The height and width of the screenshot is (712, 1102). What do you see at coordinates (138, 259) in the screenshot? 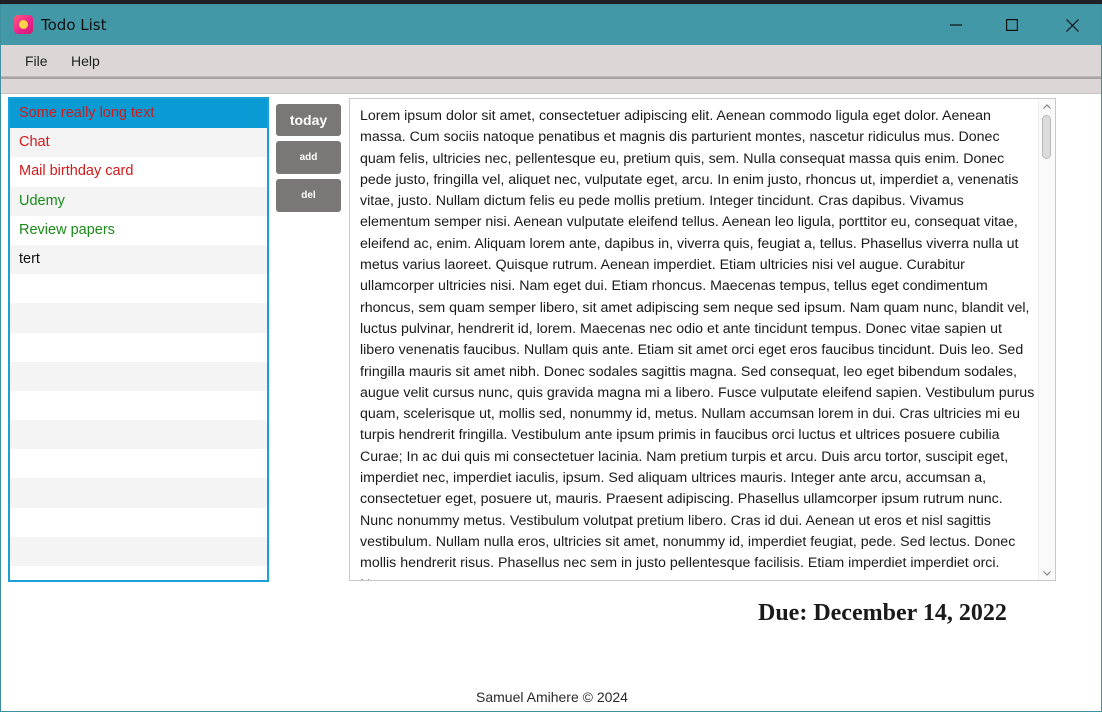
I see `todo-list-item: tert` at bounding box center [138, 259].